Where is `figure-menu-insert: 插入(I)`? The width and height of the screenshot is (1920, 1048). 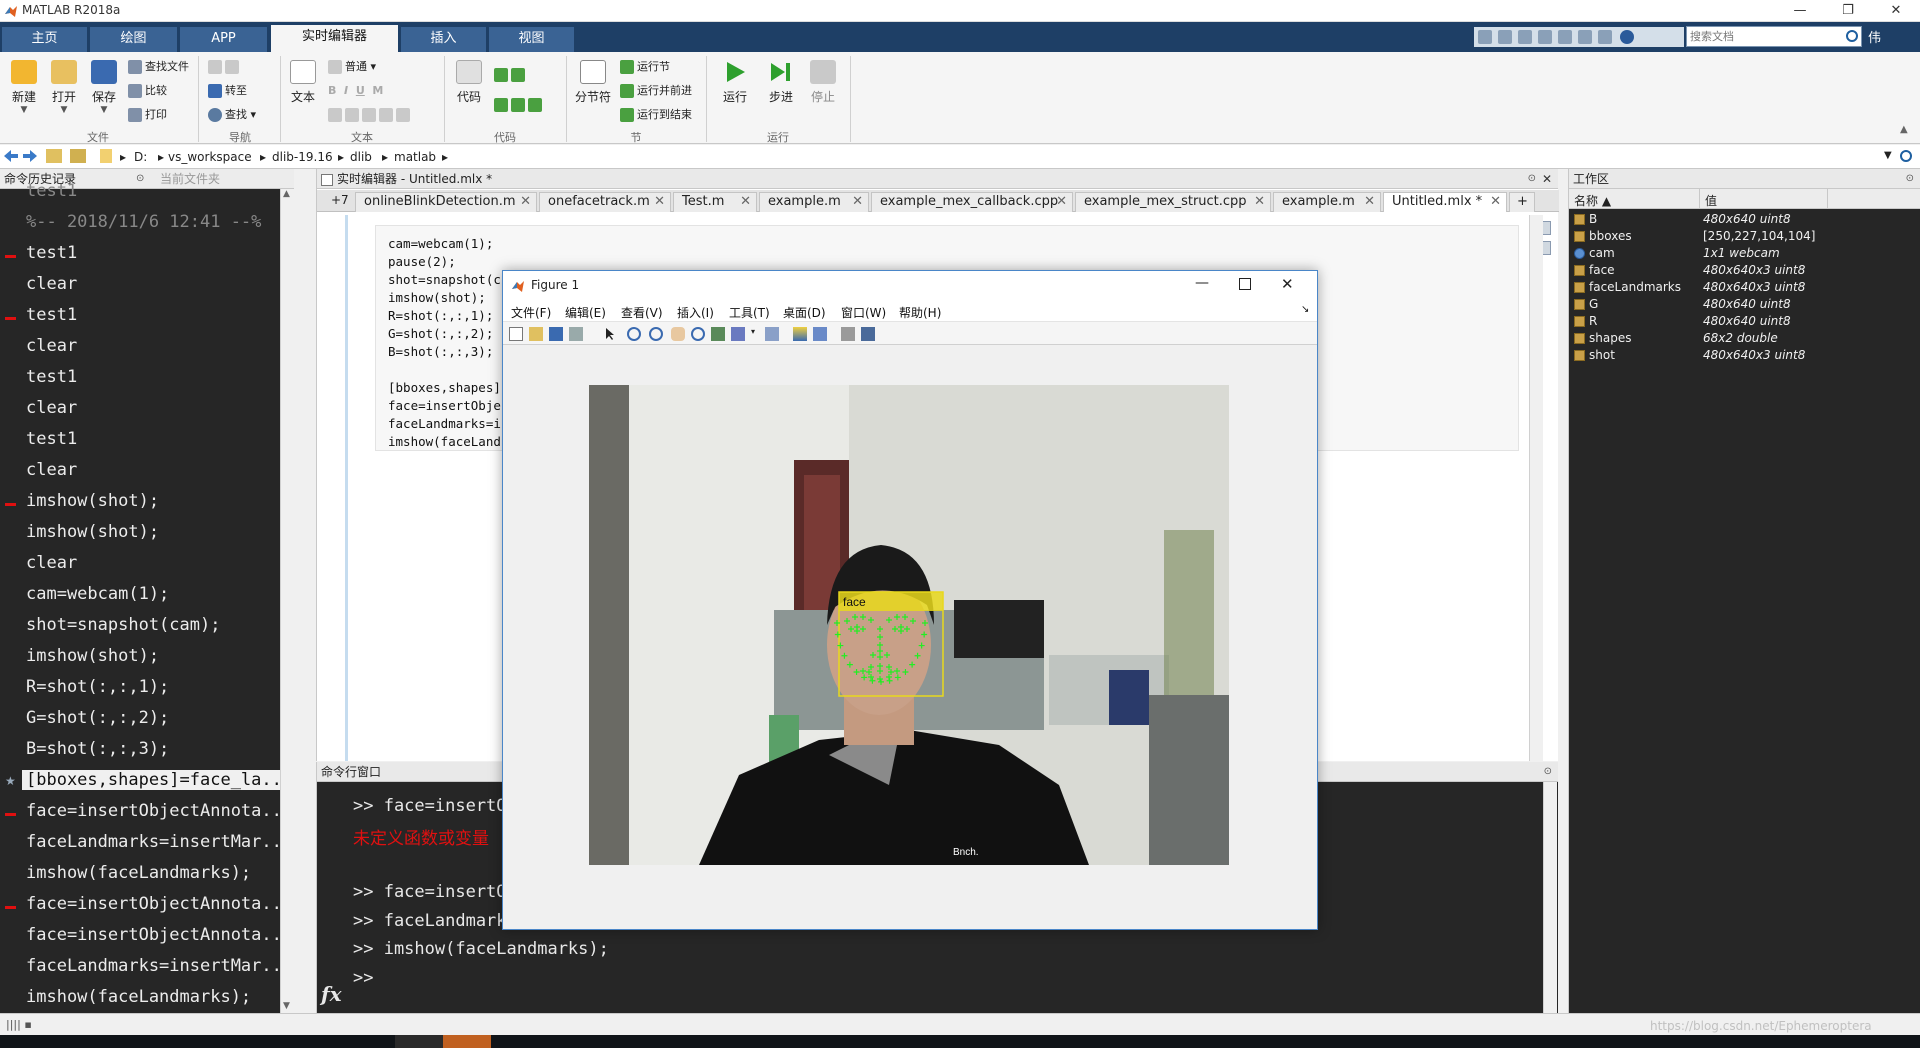 figure-menu-insert: 插入(I) is located at coordinates (695, 312).